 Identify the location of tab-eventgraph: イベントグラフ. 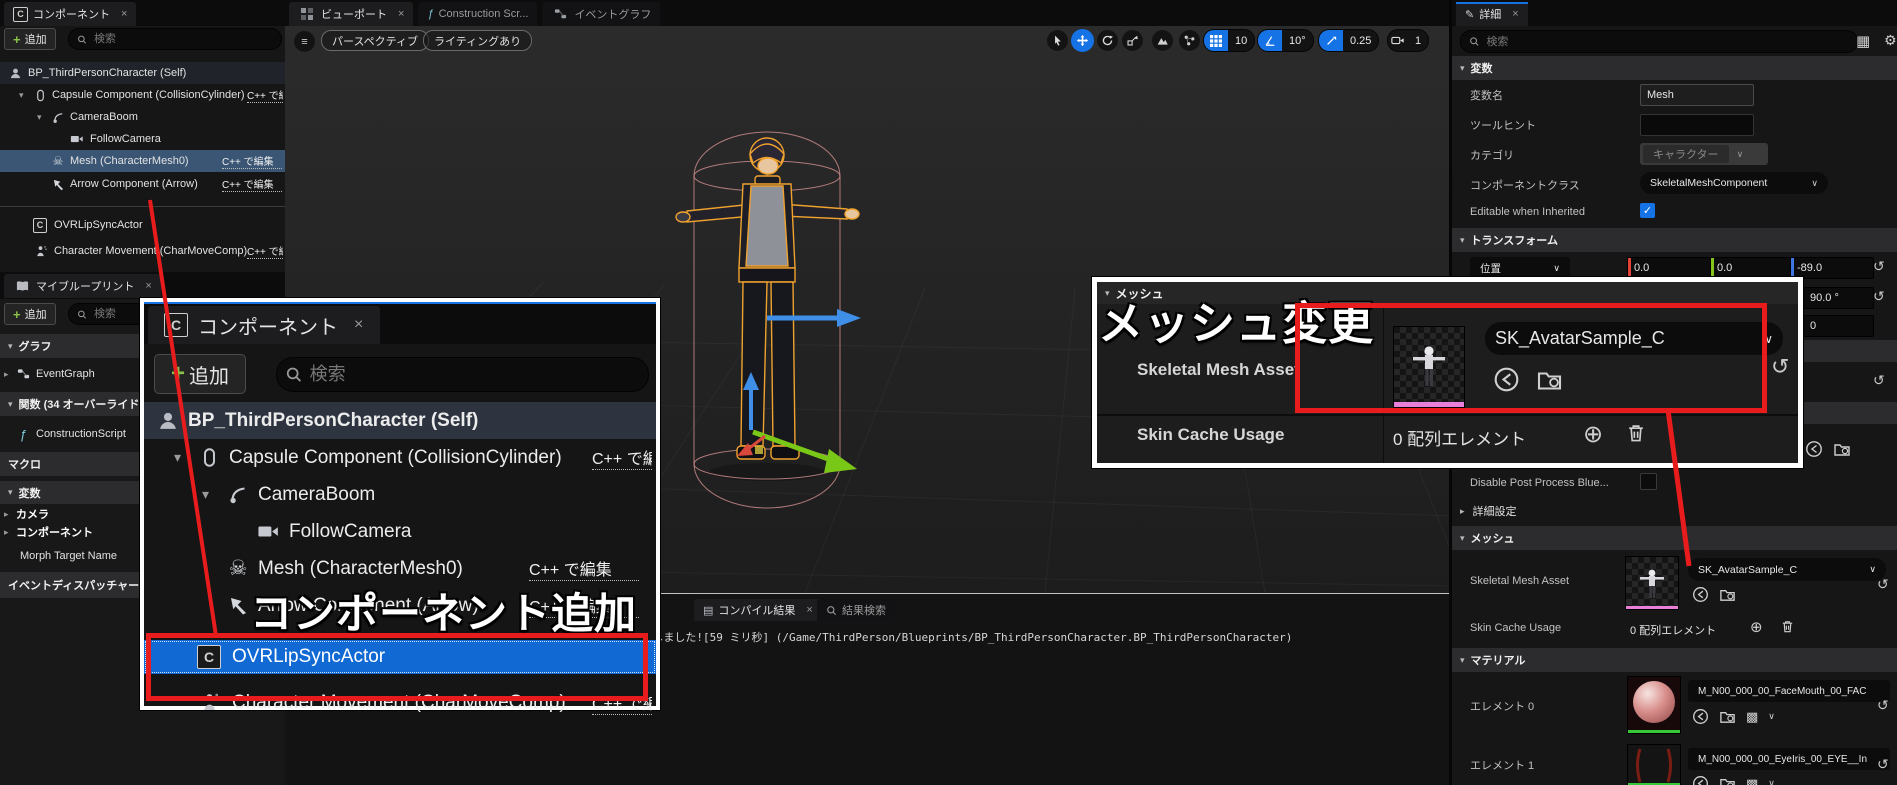
(601, 14).